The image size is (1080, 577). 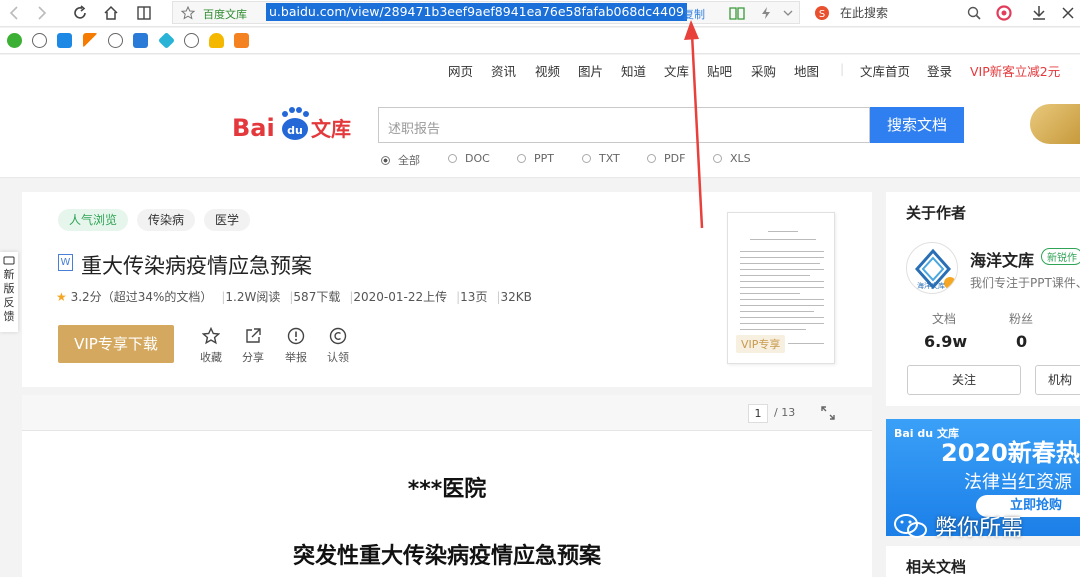 I want to click on login-link: 登录, so click(x=939, y=70).